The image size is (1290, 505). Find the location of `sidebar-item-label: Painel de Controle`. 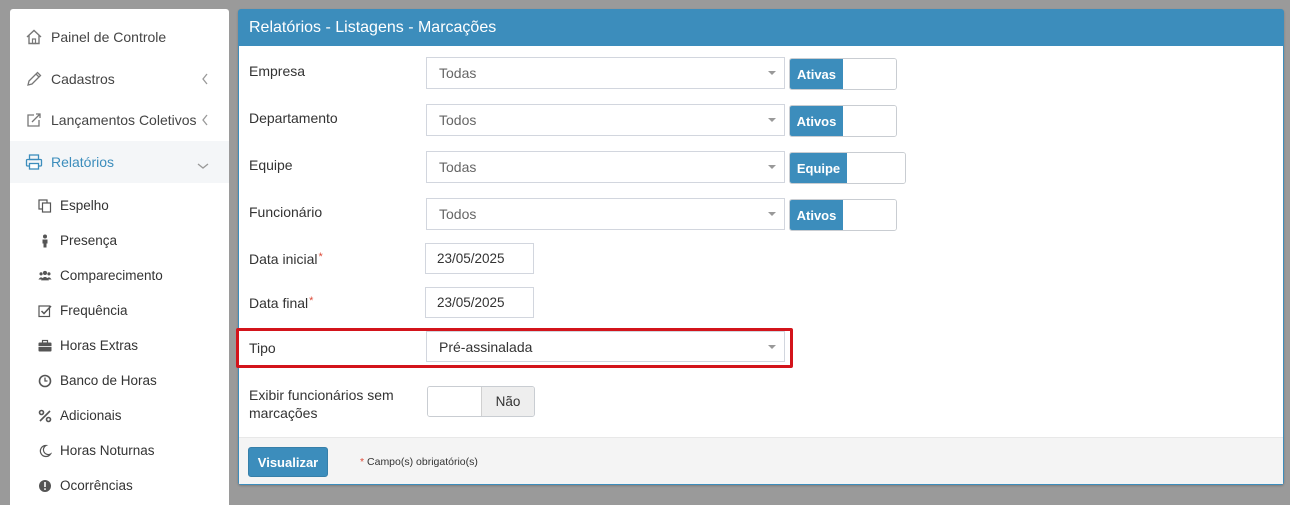

sidebar-item-label: Painel de Controle is located at coordinates (109, 37).